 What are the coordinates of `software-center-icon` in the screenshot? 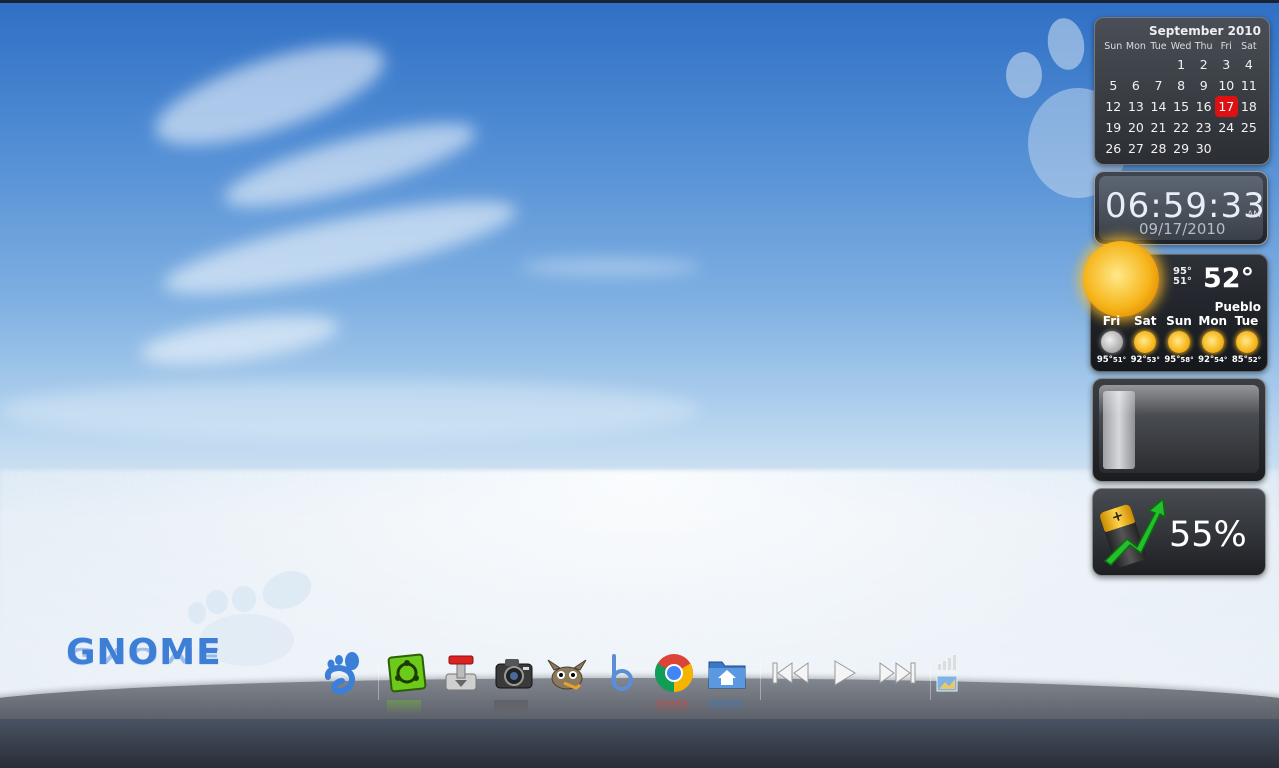 It's located at (407, 673).